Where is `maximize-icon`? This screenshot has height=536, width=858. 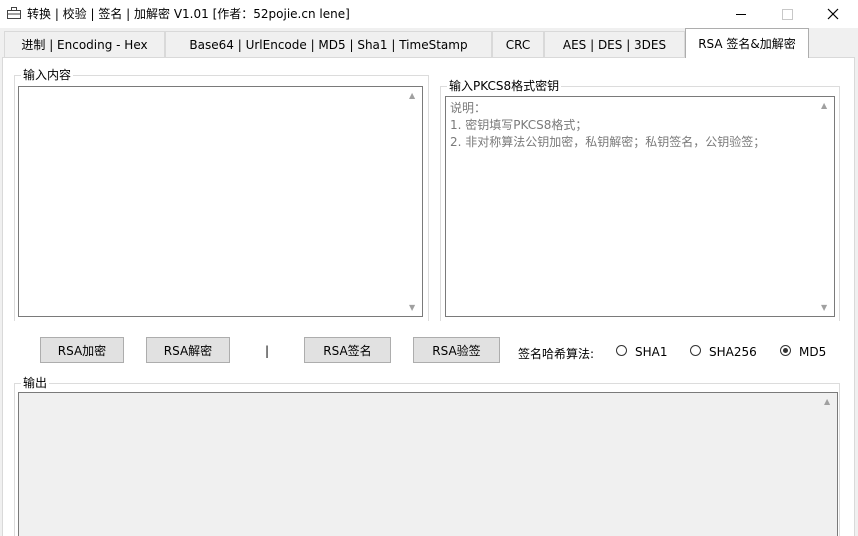
maximize-icon is located at coordinates (787, 14).